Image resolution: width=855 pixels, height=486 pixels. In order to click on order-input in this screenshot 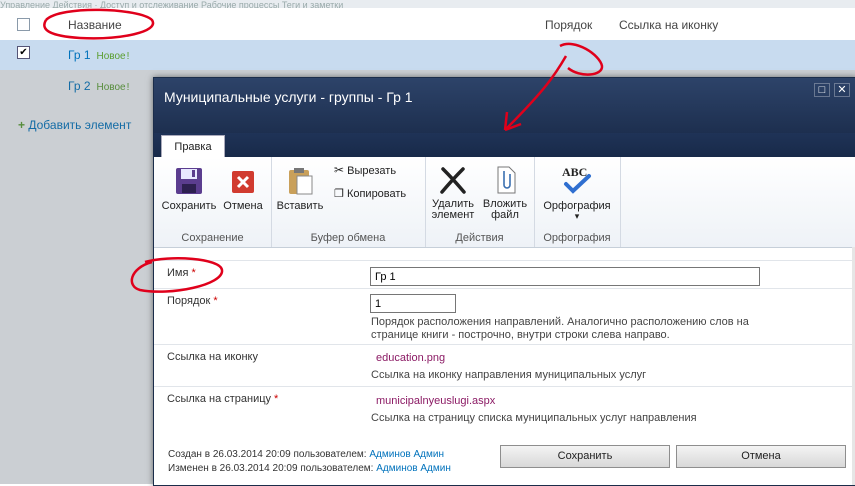, I will do `click(413, 303)`.